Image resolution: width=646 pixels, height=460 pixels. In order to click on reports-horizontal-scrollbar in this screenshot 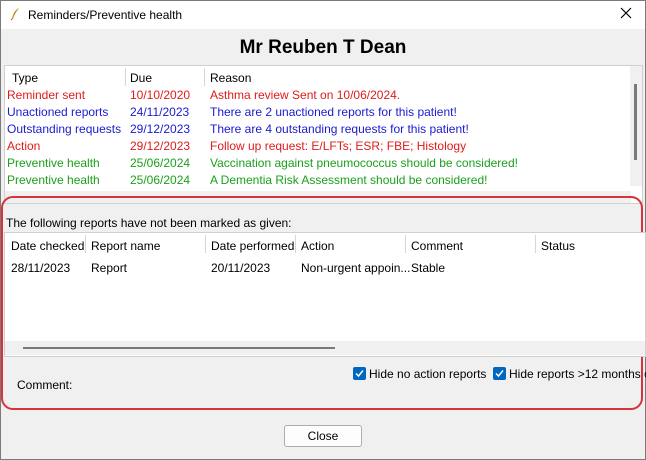, I will do `click(325, 348)`.